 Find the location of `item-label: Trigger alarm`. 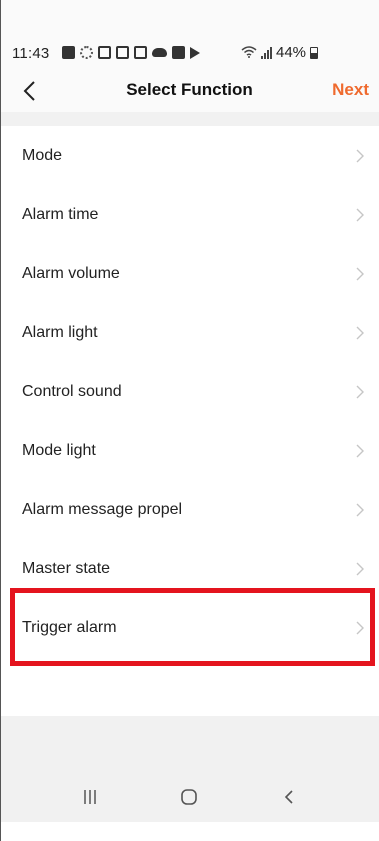

item-label: Trigger alarm is located at coordinates (69, 627).